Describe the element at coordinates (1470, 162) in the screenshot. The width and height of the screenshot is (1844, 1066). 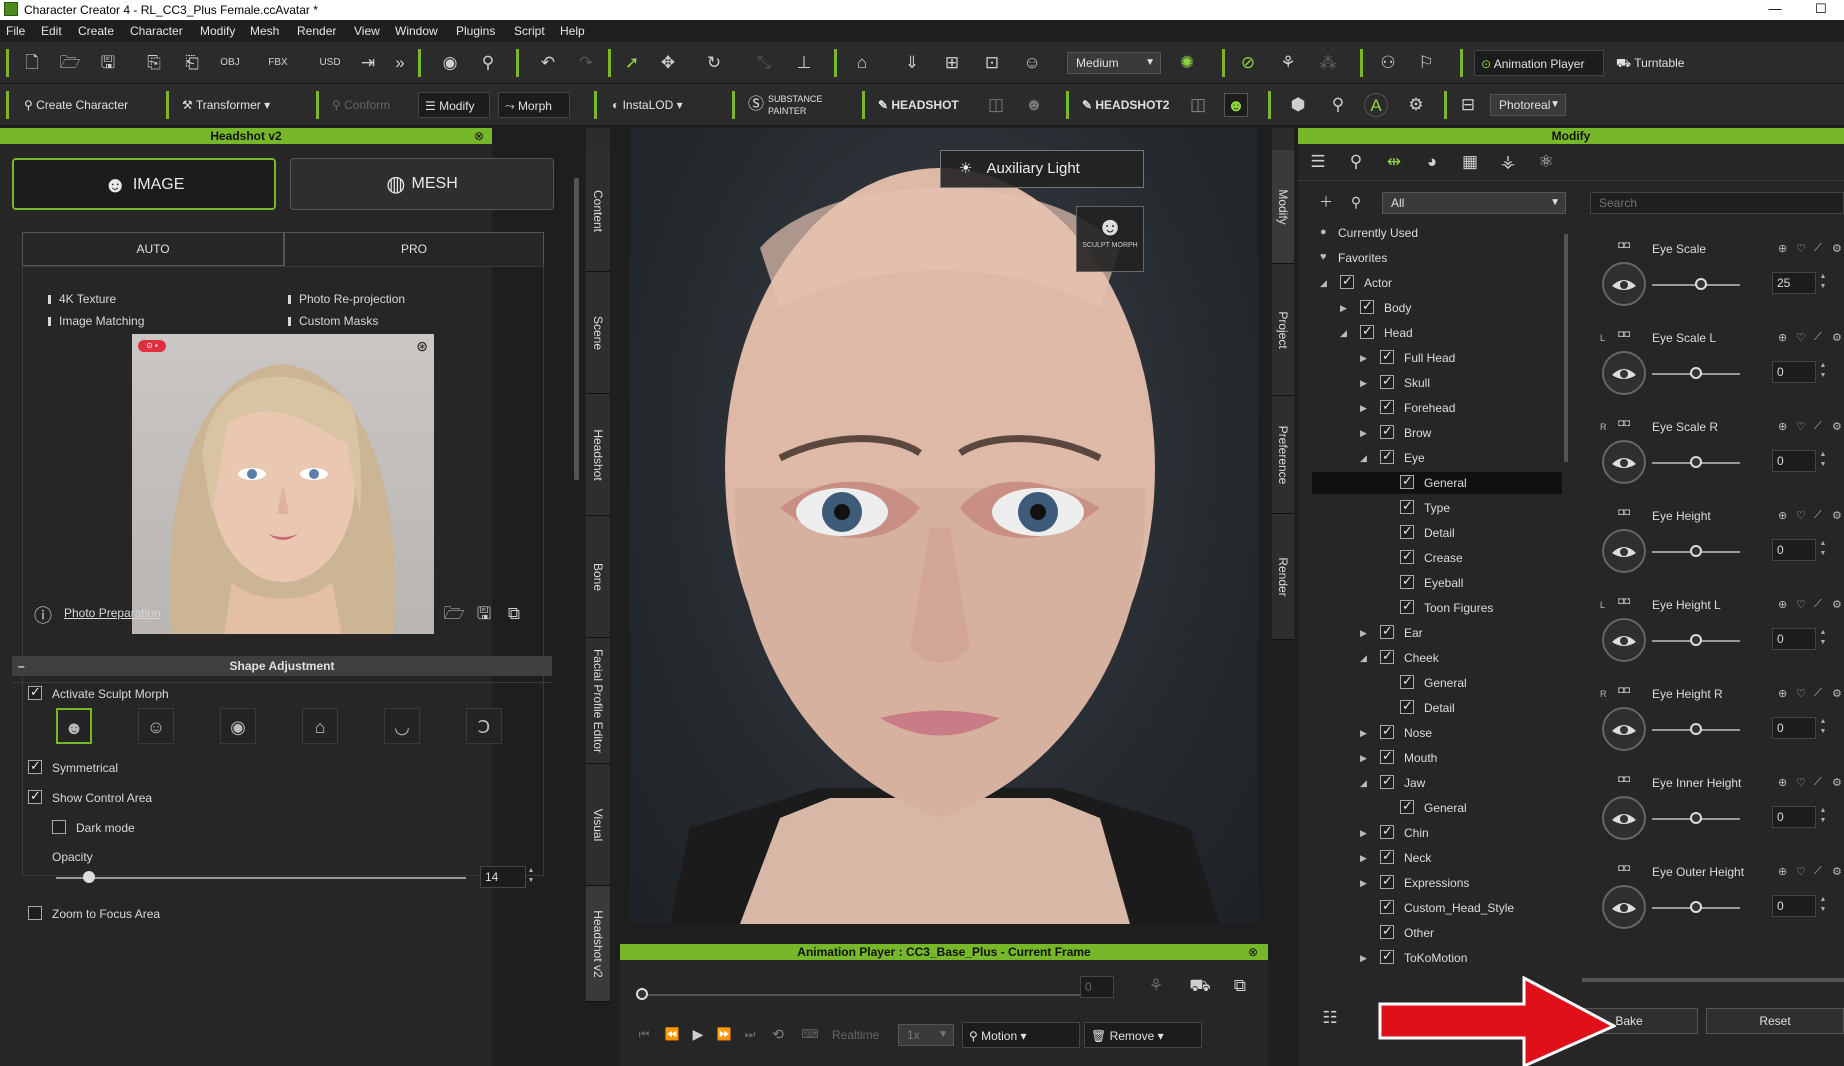
I see `texture-tab-icon: ▦` at that location.